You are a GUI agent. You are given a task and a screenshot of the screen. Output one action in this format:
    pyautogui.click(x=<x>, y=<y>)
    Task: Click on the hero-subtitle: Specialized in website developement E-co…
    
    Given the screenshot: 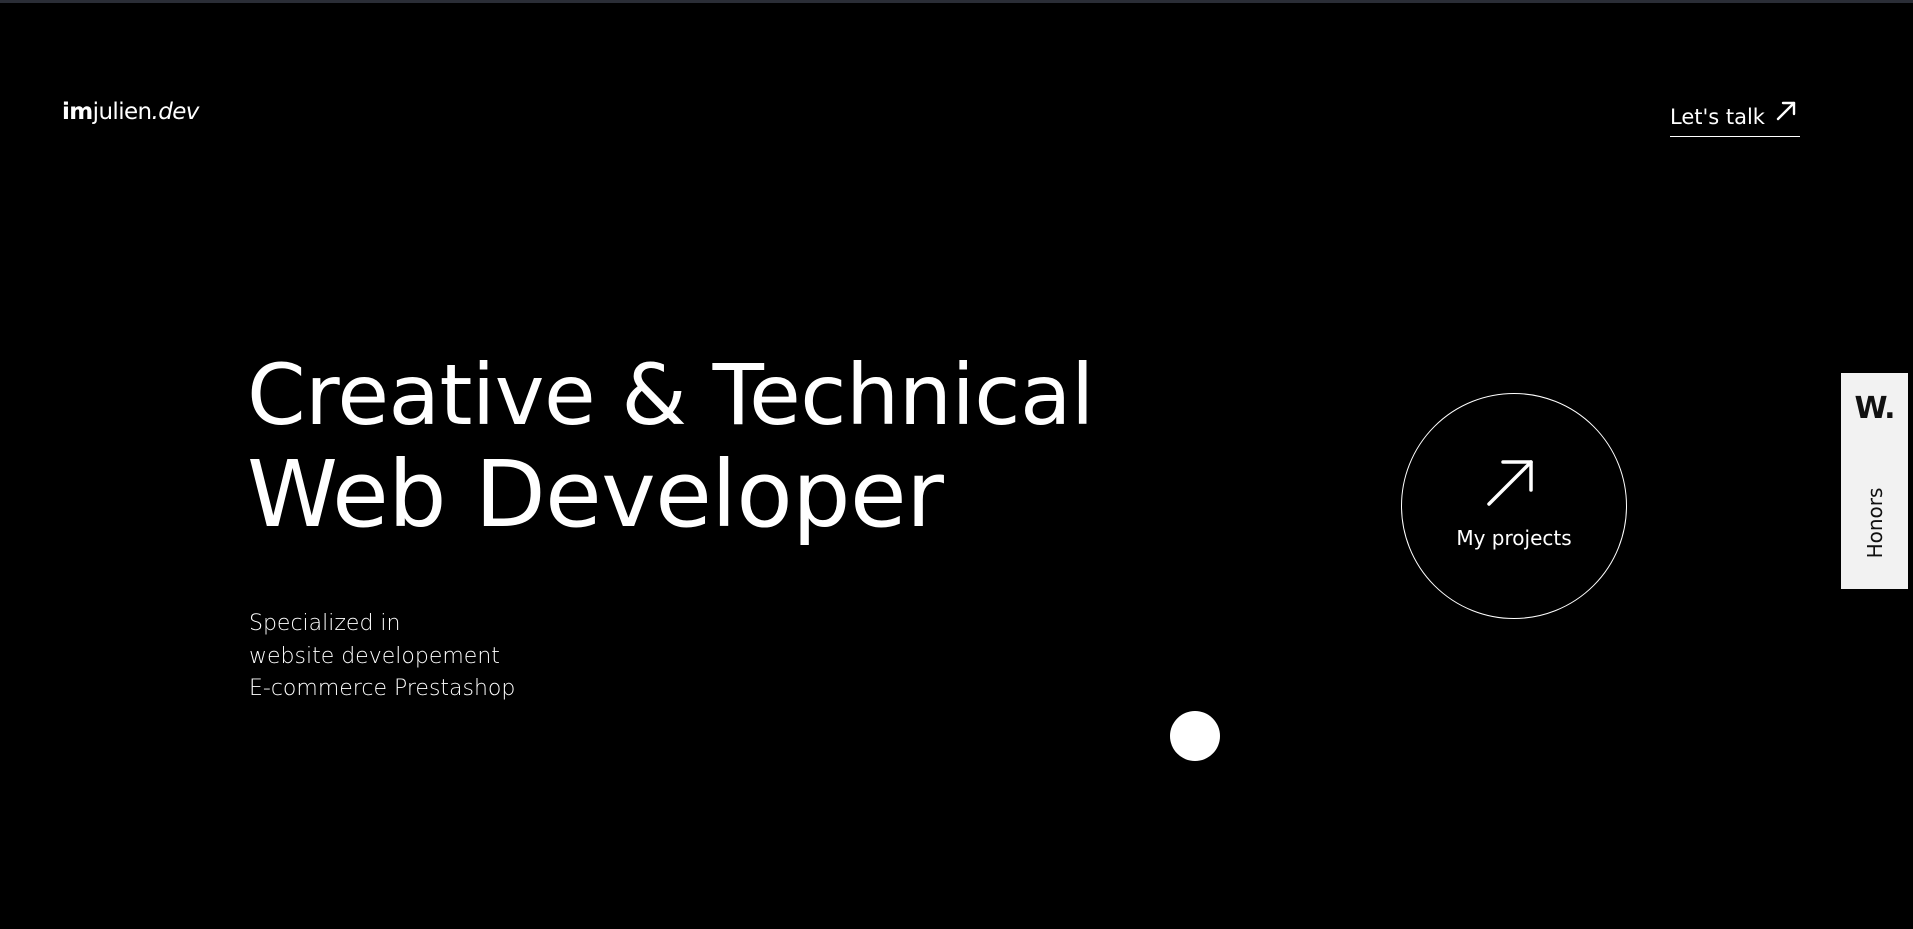 What is the action you would take?
    pyautogui.click(x=382, y=657)
    